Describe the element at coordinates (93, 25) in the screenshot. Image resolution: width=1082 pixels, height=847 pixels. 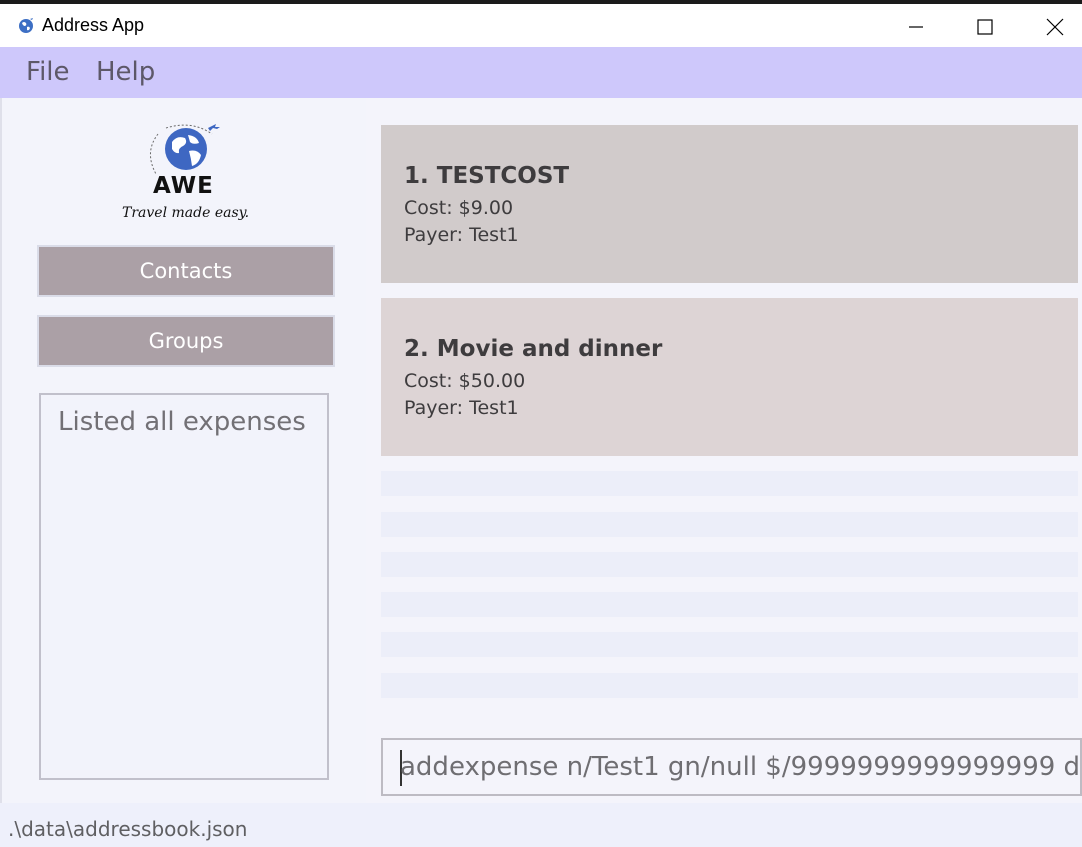
I see `window-title: Address App` at that location.